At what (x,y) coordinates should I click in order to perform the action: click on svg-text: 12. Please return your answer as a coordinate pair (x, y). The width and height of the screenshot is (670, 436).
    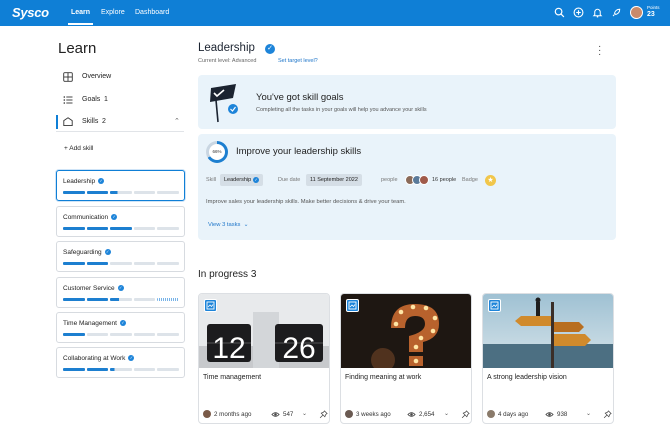
    Looking at the image, I should click on (228, 348).